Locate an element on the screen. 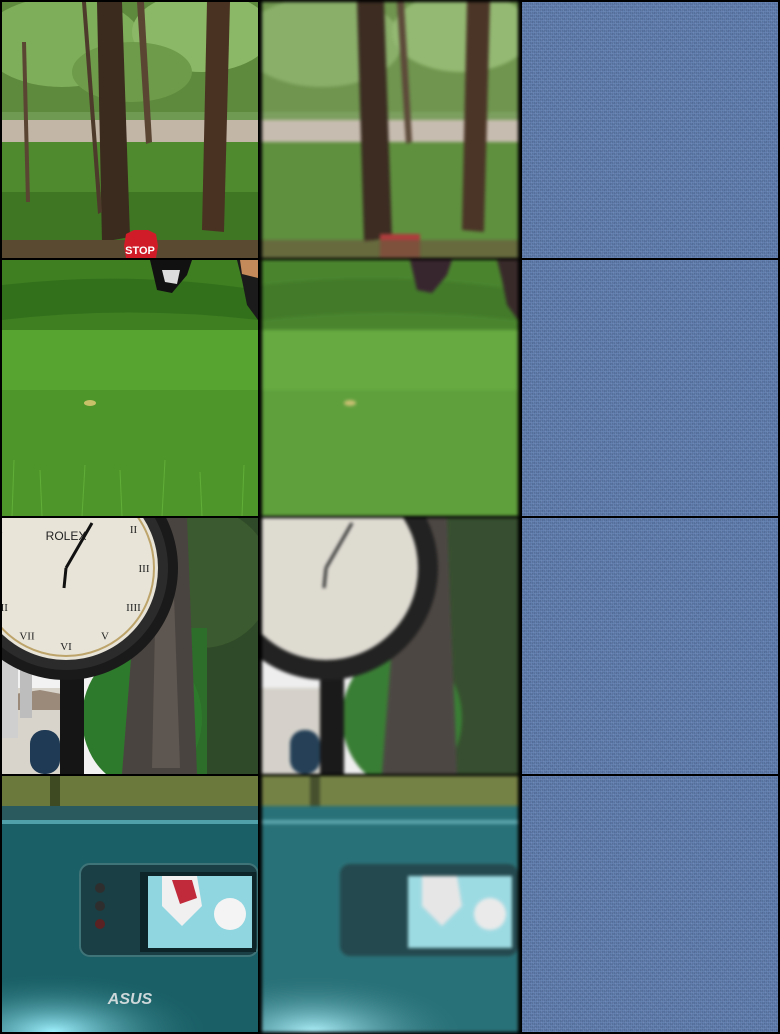 The height and width of the screenshot is (1034, 780). laptop-logo: ASUS is located at coordinates (130, 999).